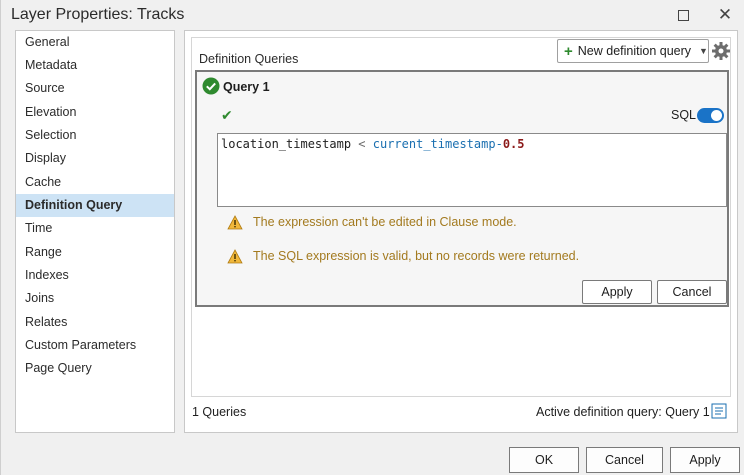  I want to click on query-title: Query 1, so click(246, 87).